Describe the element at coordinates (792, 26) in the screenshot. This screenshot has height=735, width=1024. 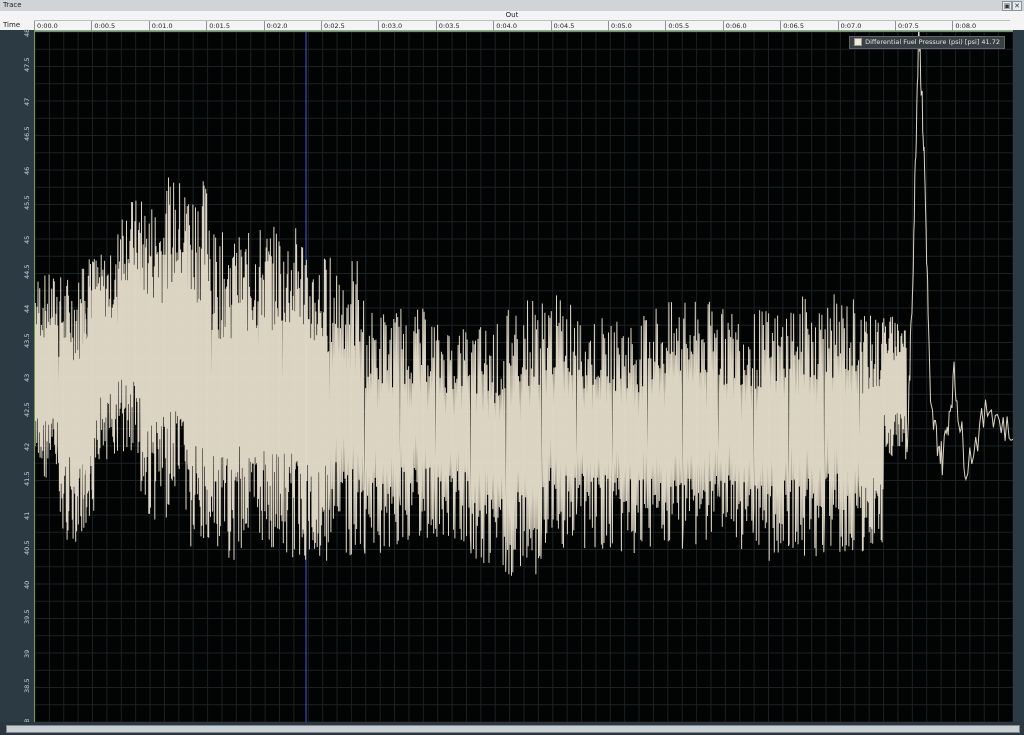
I see `time-tick-label: 0:06.5` at that location.